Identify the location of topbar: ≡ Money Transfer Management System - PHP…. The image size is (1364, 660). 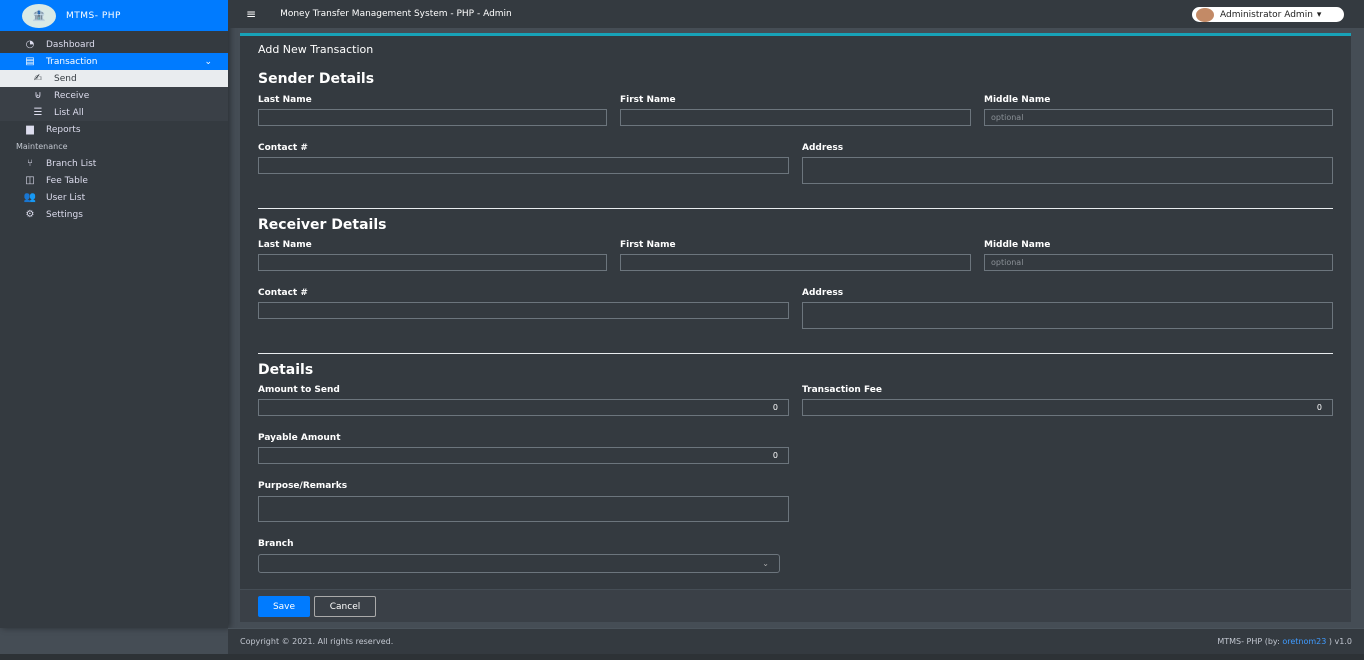
(796, 14).